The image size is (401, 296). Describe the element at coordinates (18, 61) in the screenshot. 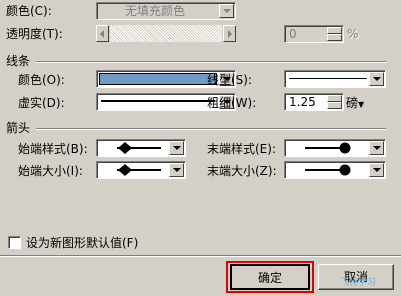

I see `line-section-label: 线条` at that location.